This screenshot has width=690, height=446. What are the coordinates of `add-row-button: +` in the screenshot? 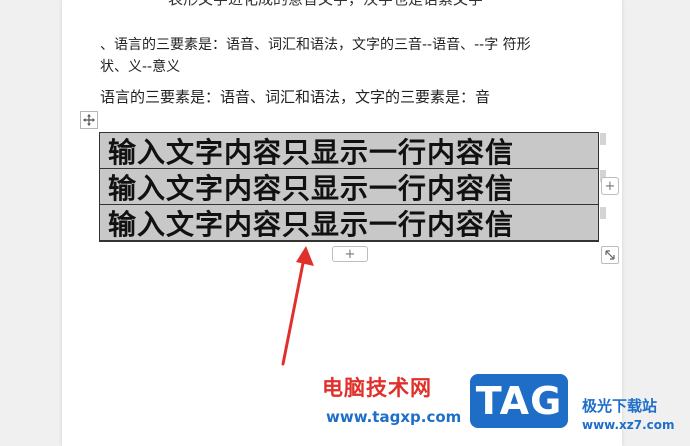 It's located at (350, 254).